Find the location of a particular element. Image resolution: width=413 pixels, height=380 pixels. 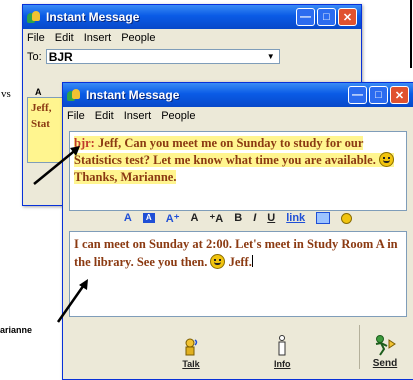

back-tab-letter: A is located at coordinates (38, 92).